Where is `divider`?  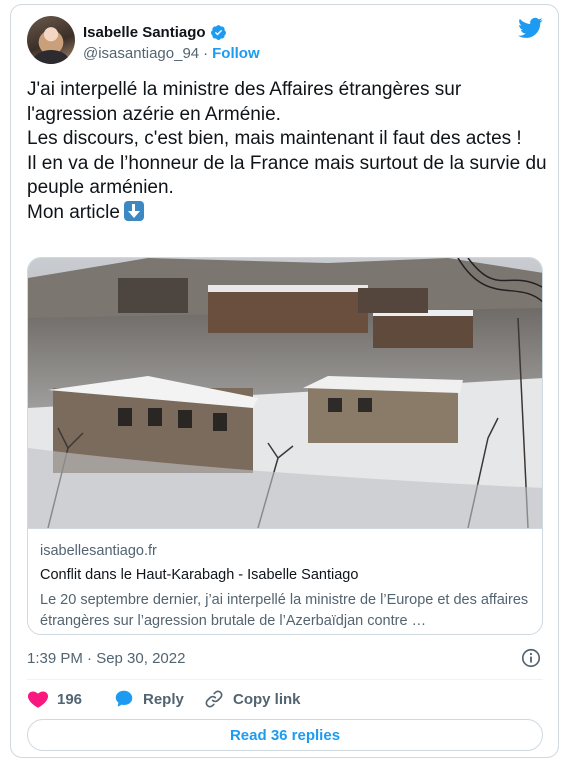
divider is located at coordinates (285, 679).